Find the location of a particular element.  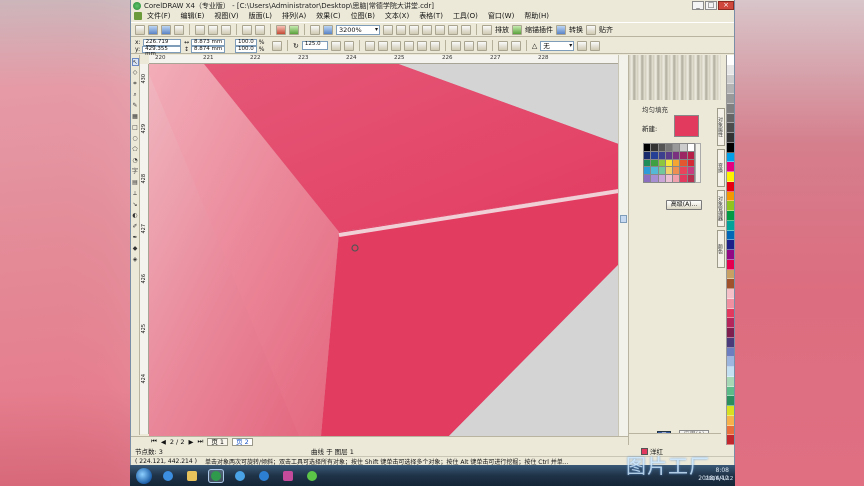

zoom-select: 3200% ▾ is located at coordinates (358, 29).